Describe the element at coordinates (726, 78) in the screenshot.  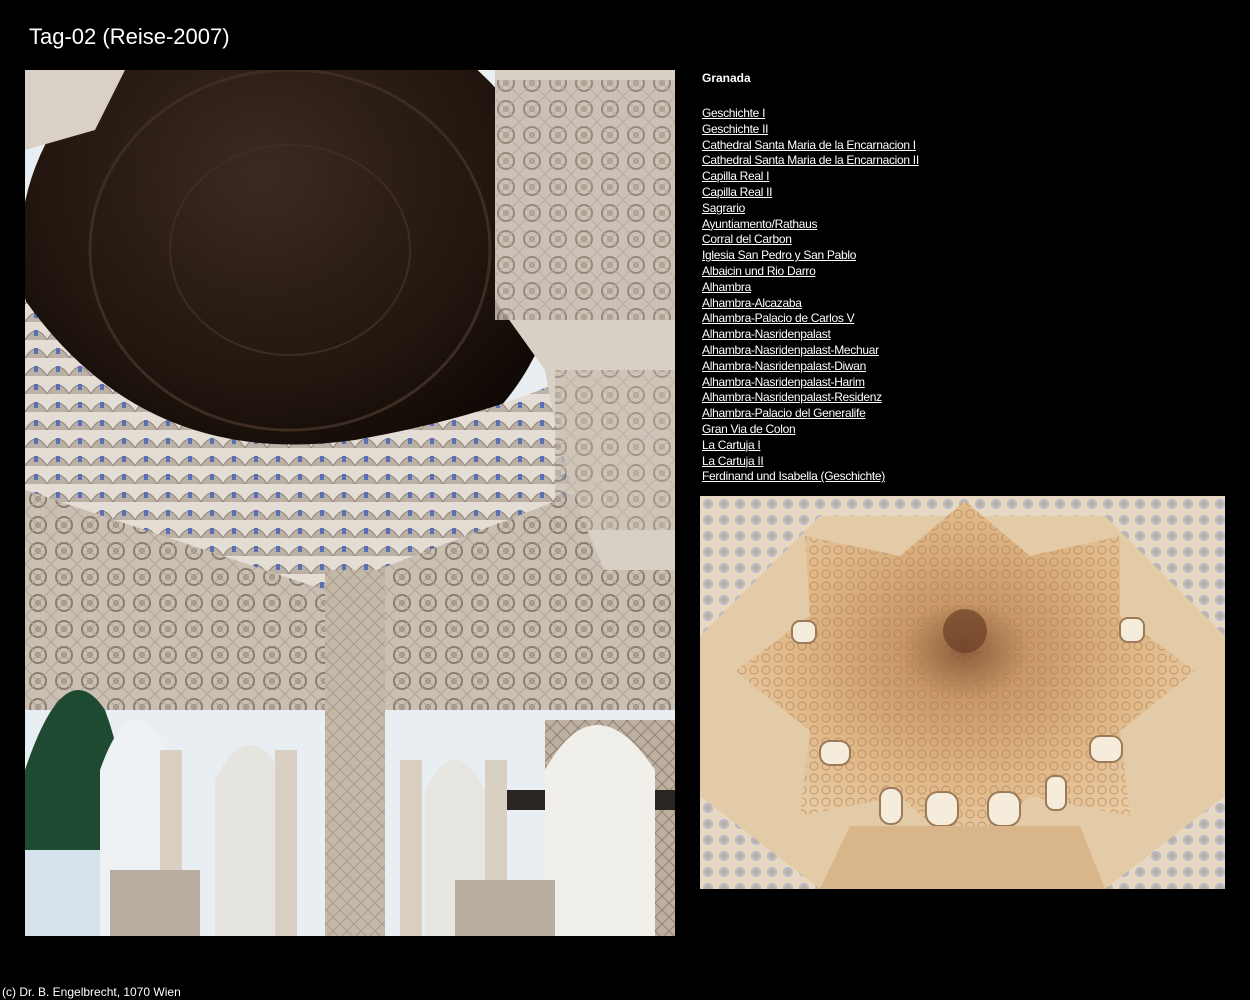
I see `sidebar-heading: Granada` at that location.